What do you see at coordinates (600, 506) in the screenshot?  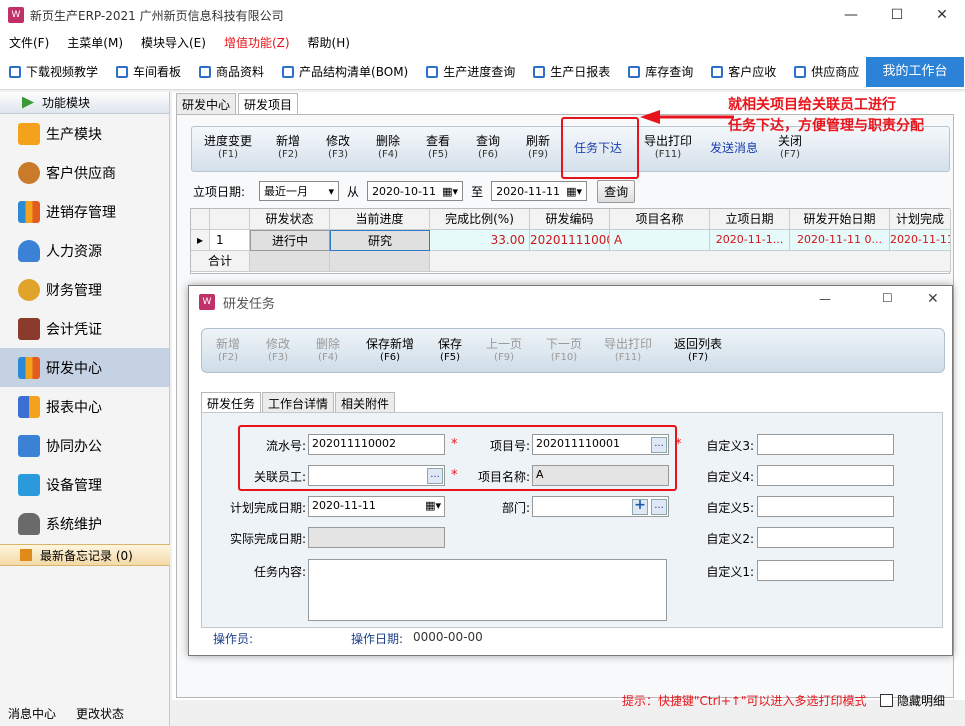 I see `dept-field` at bounding box center [600, 506].